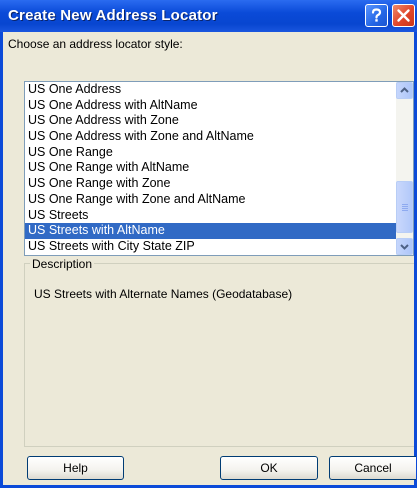 Image resolution: width=417 pixels, height=488 pixels. I want to click on locator-style-prompt: Choose an address locator style:, so click(95, 44).